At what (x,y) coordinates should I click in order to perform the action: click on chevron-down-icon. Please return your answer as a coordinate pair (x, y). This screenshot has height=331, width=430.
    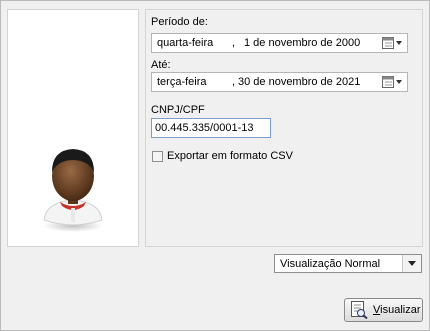
    Looking at the image, I should click on (411, 263).